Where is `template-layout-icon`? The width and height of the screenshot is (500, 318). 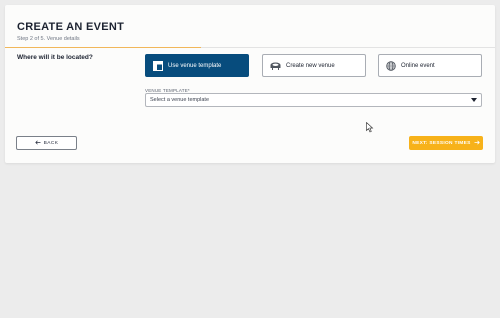
template-layout-icon is located at coordinates (158, 65).